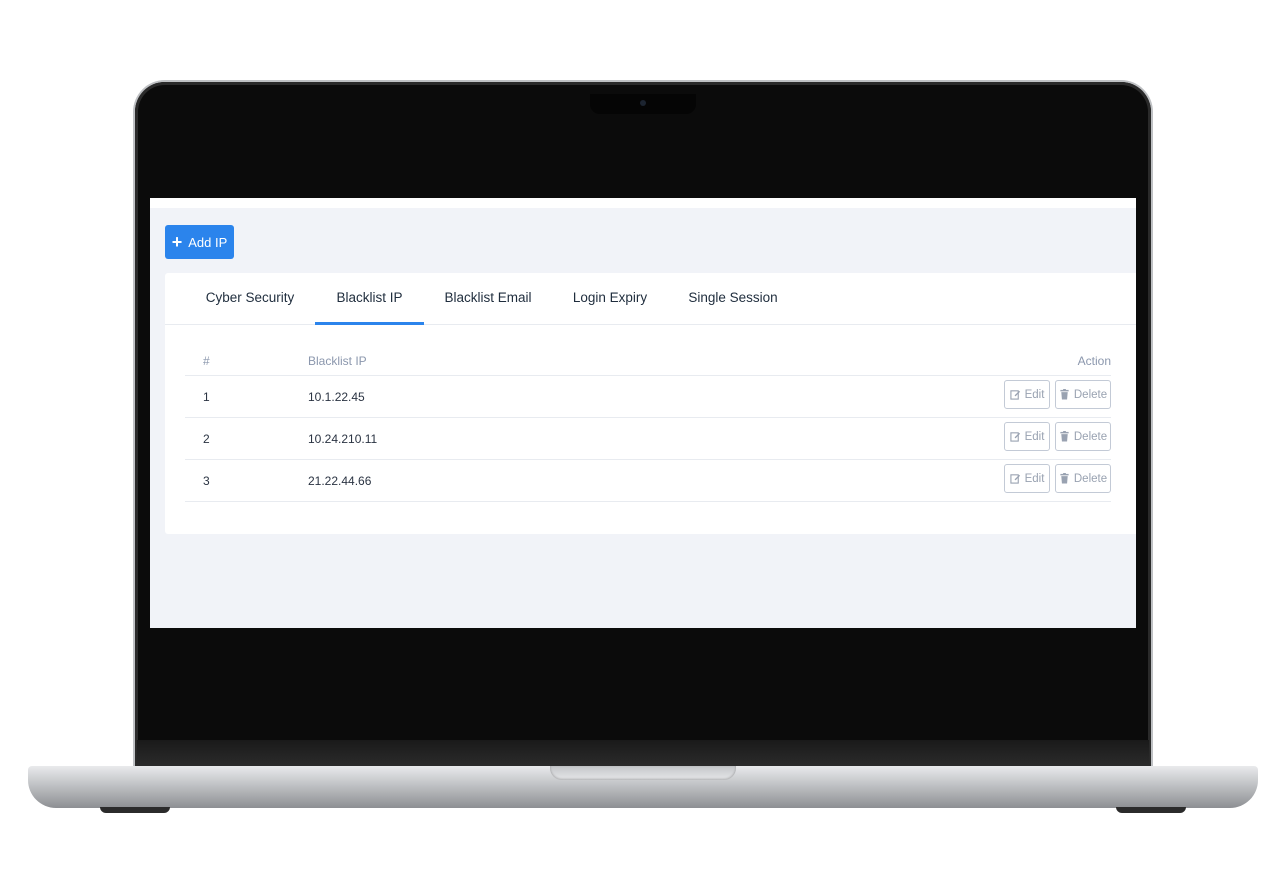 This screenshot has height=895, width=1280. Describe the element at coordinates (610, 297) in the screenshot. I see `tab-login-expiry: Login Expiry` at that location.